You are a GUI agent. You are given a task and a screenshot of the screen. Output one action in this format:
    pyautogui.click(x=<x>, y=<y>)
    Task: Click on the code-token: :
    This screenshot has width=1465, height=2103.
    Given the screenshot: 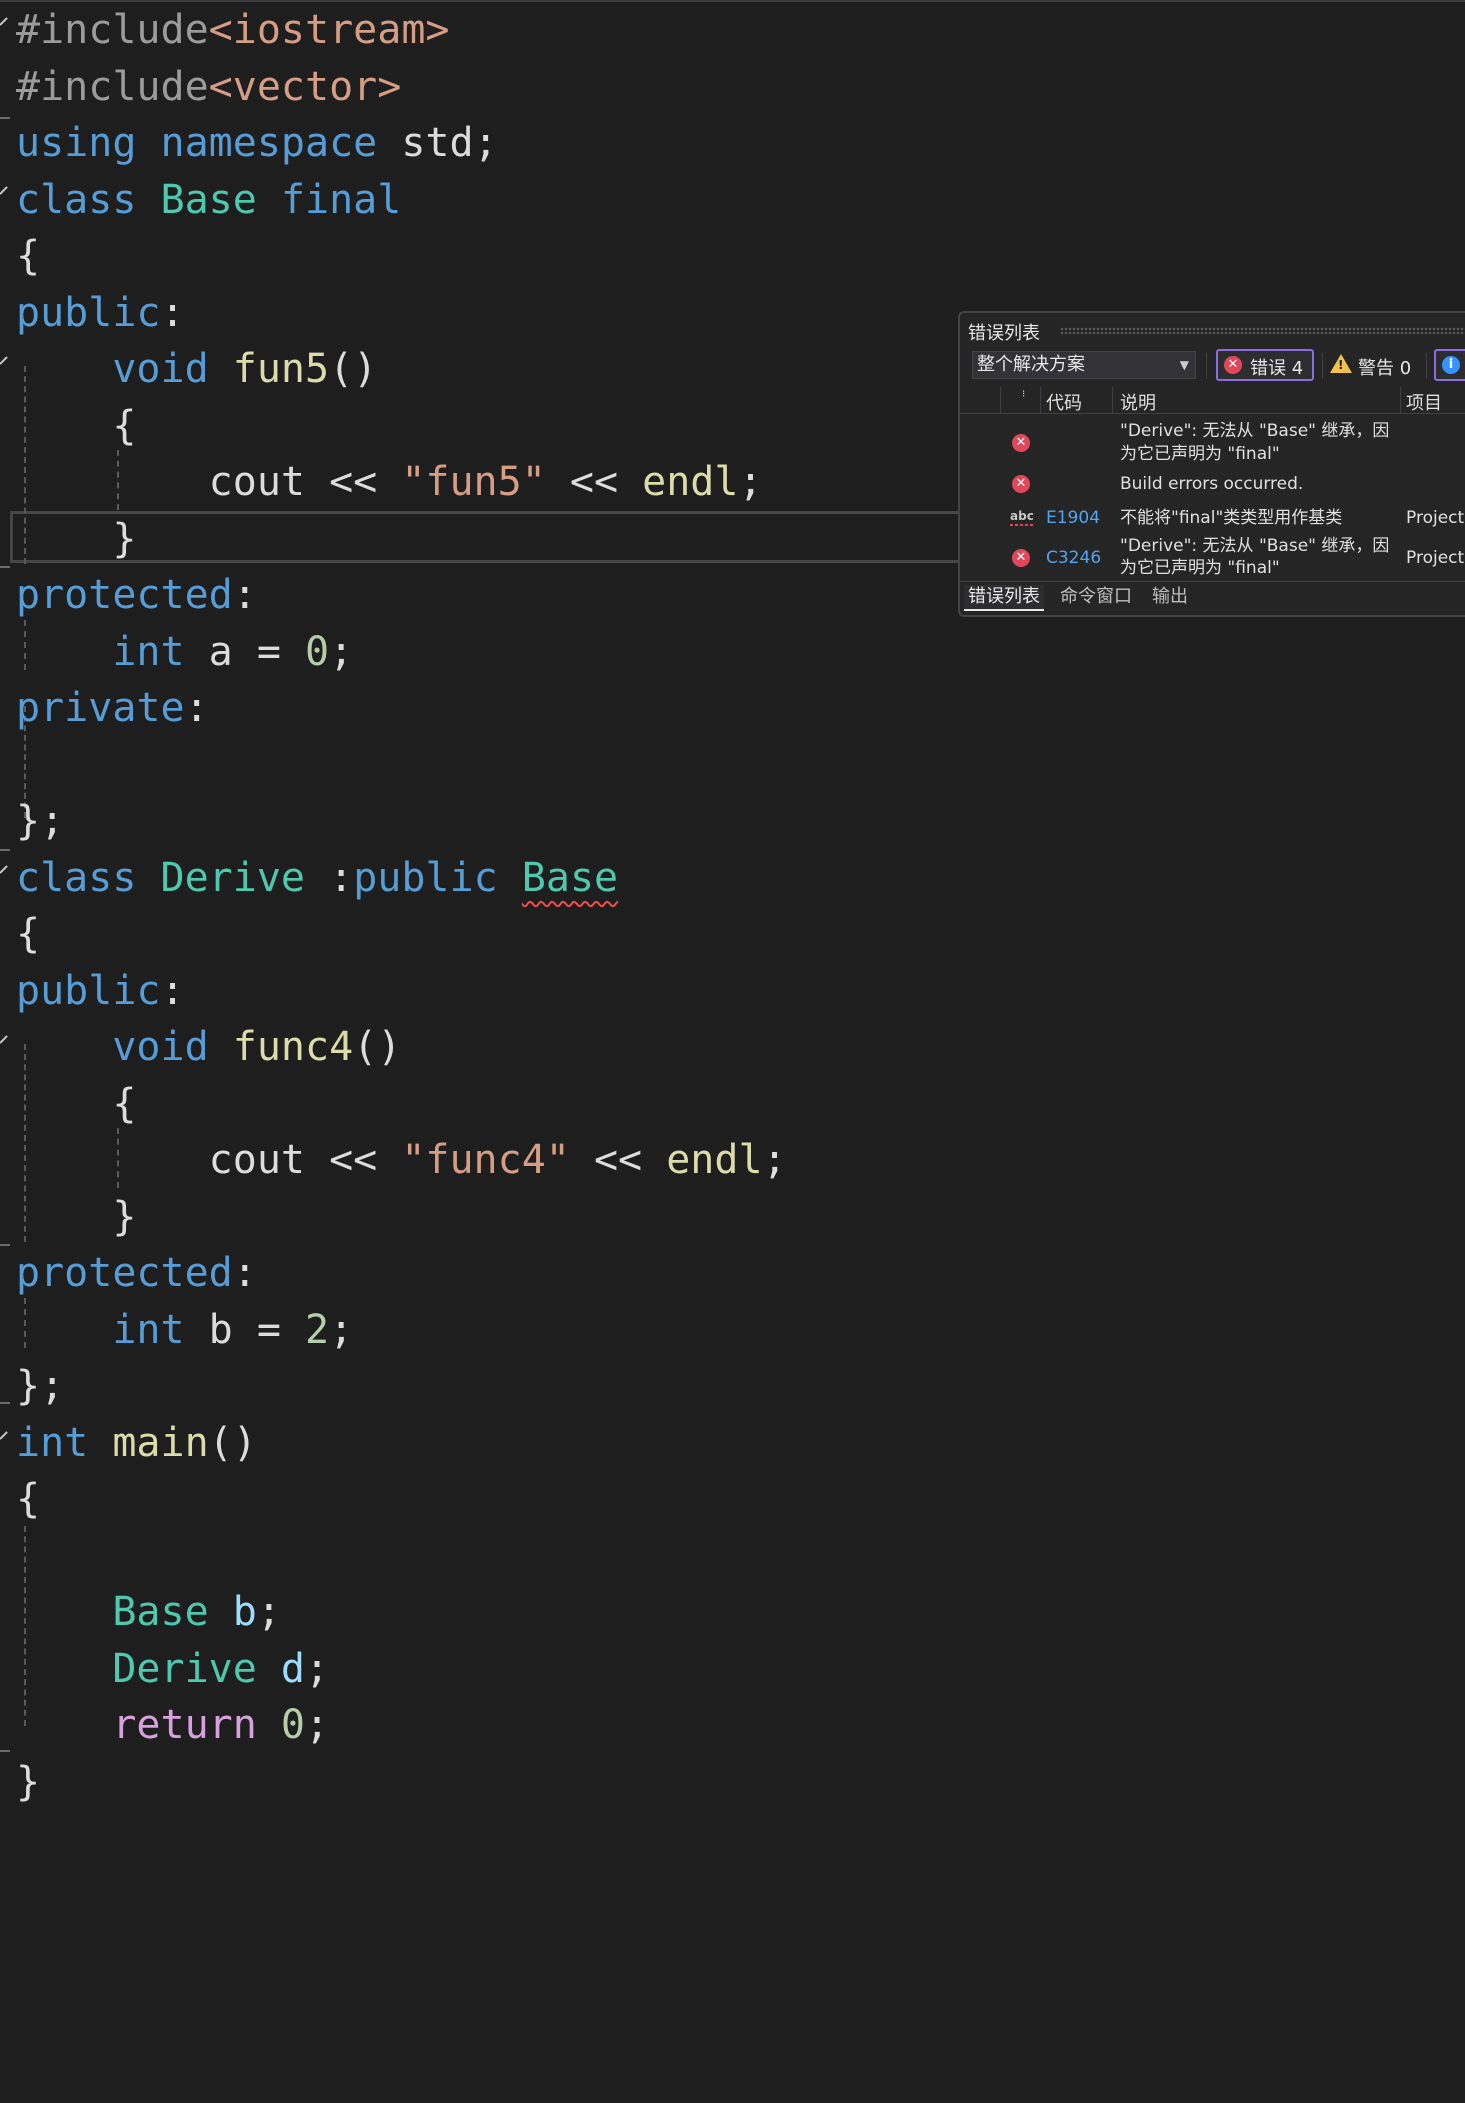 What is the action you would take?
    pyautogui.click(x=244, y=595)
    